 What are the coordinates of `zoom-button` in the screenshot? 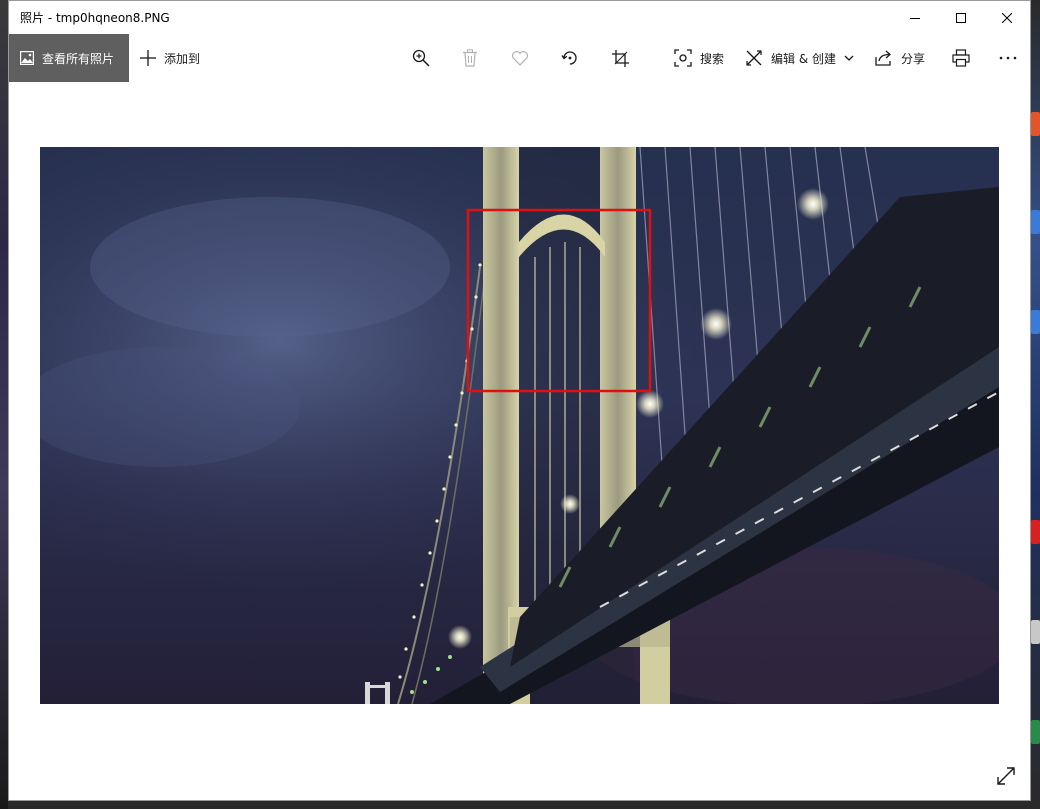 It's located at (421, 58).